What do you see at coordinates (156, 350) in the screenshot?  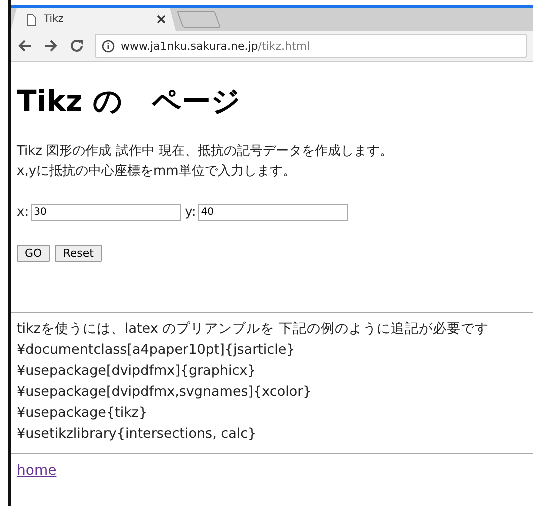 I see `note-text: ¥documentclass[a4paper10pt]{jsarticle}` at bounding box center [156, 350].